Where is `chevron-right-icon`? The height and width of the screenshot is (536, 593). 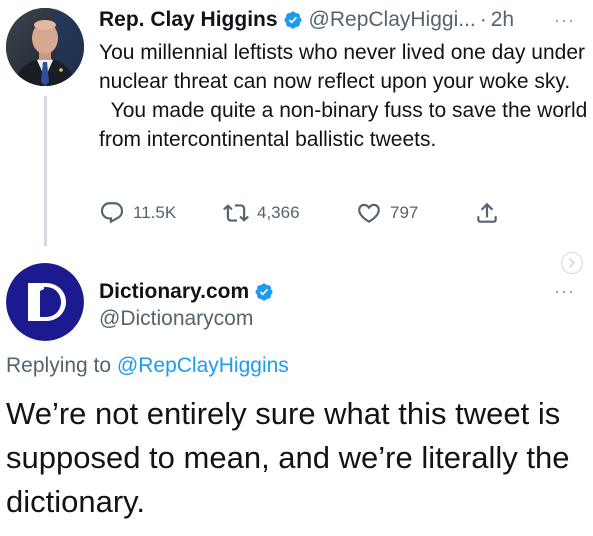
chevron-right-icon is located at coordinates (572, 263).